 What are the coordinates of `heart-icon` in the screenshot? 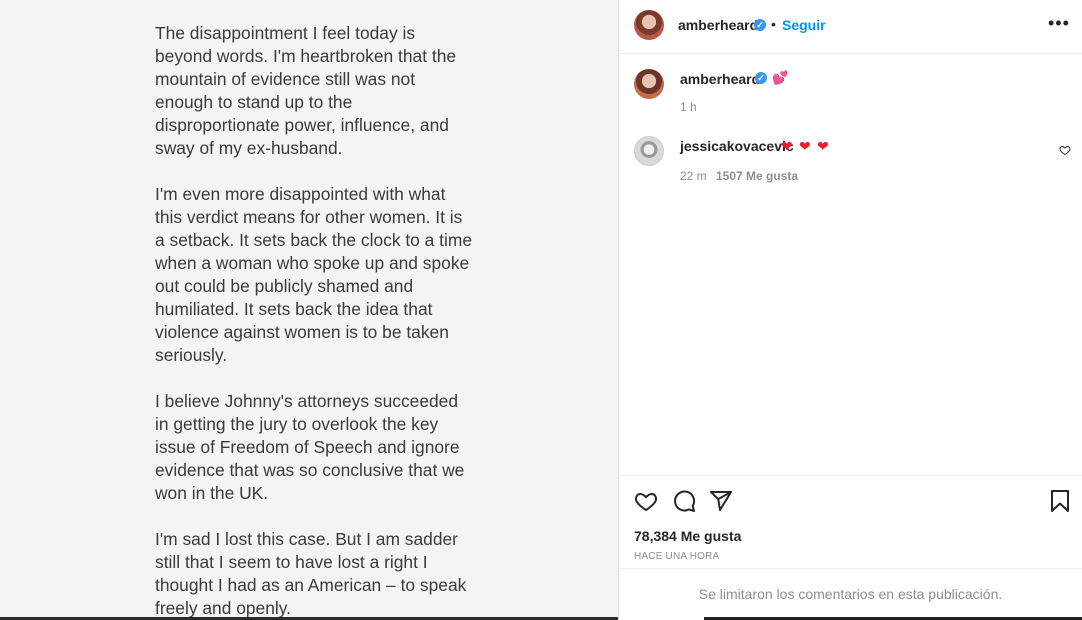 It's located at (646, 501).